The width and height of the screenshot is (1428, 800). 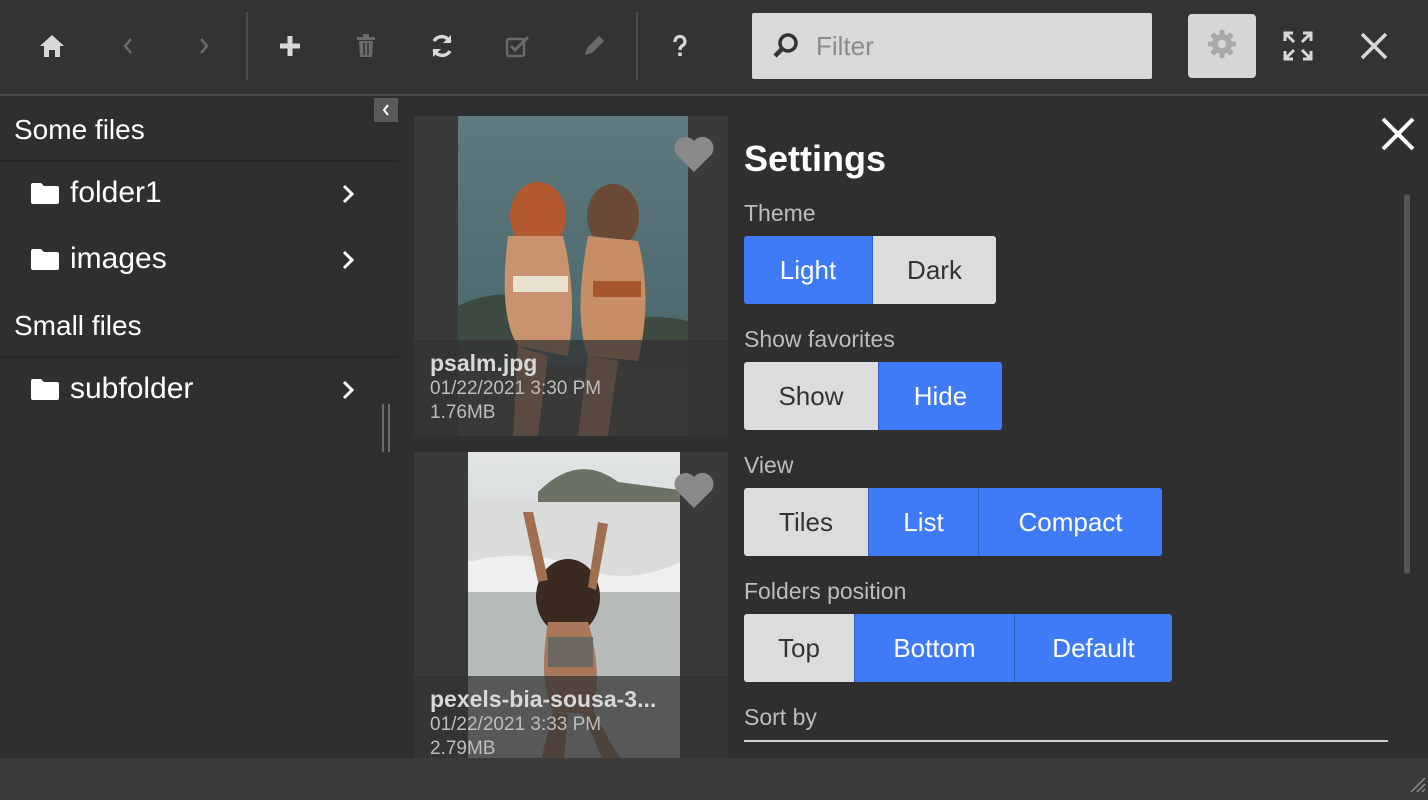 I want to click on settings-scrollbar, so click(x=1407, y=384).